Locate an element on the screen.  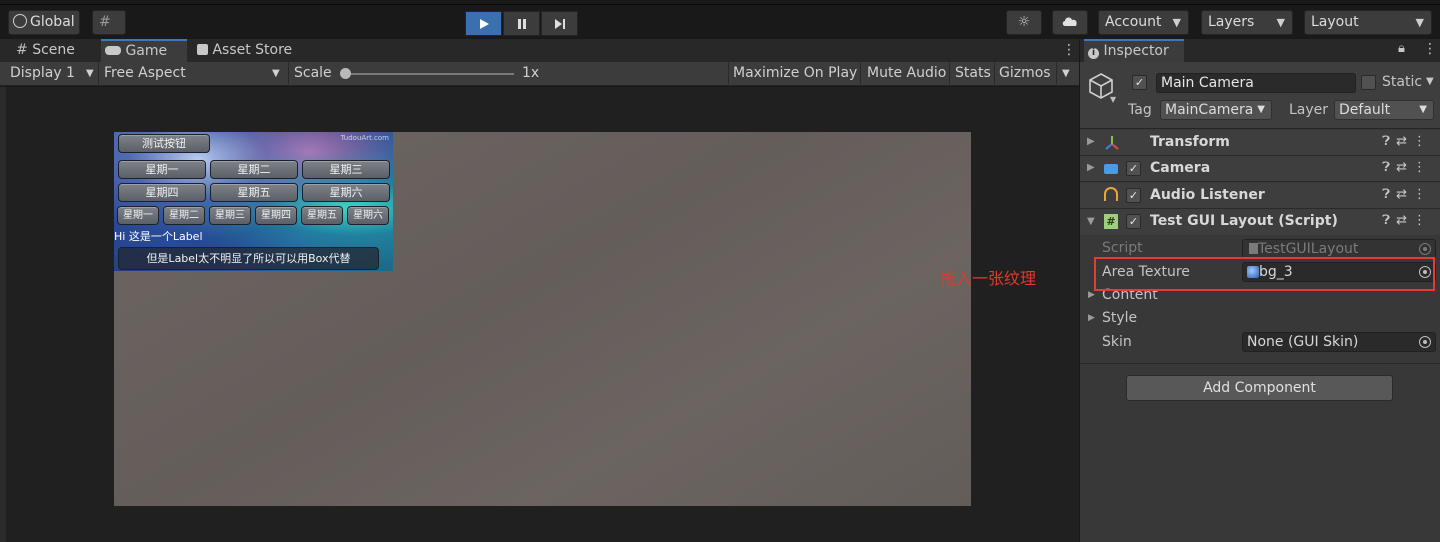
gizmos-toggle: Gizmos is located at coordinates (1025, 74).